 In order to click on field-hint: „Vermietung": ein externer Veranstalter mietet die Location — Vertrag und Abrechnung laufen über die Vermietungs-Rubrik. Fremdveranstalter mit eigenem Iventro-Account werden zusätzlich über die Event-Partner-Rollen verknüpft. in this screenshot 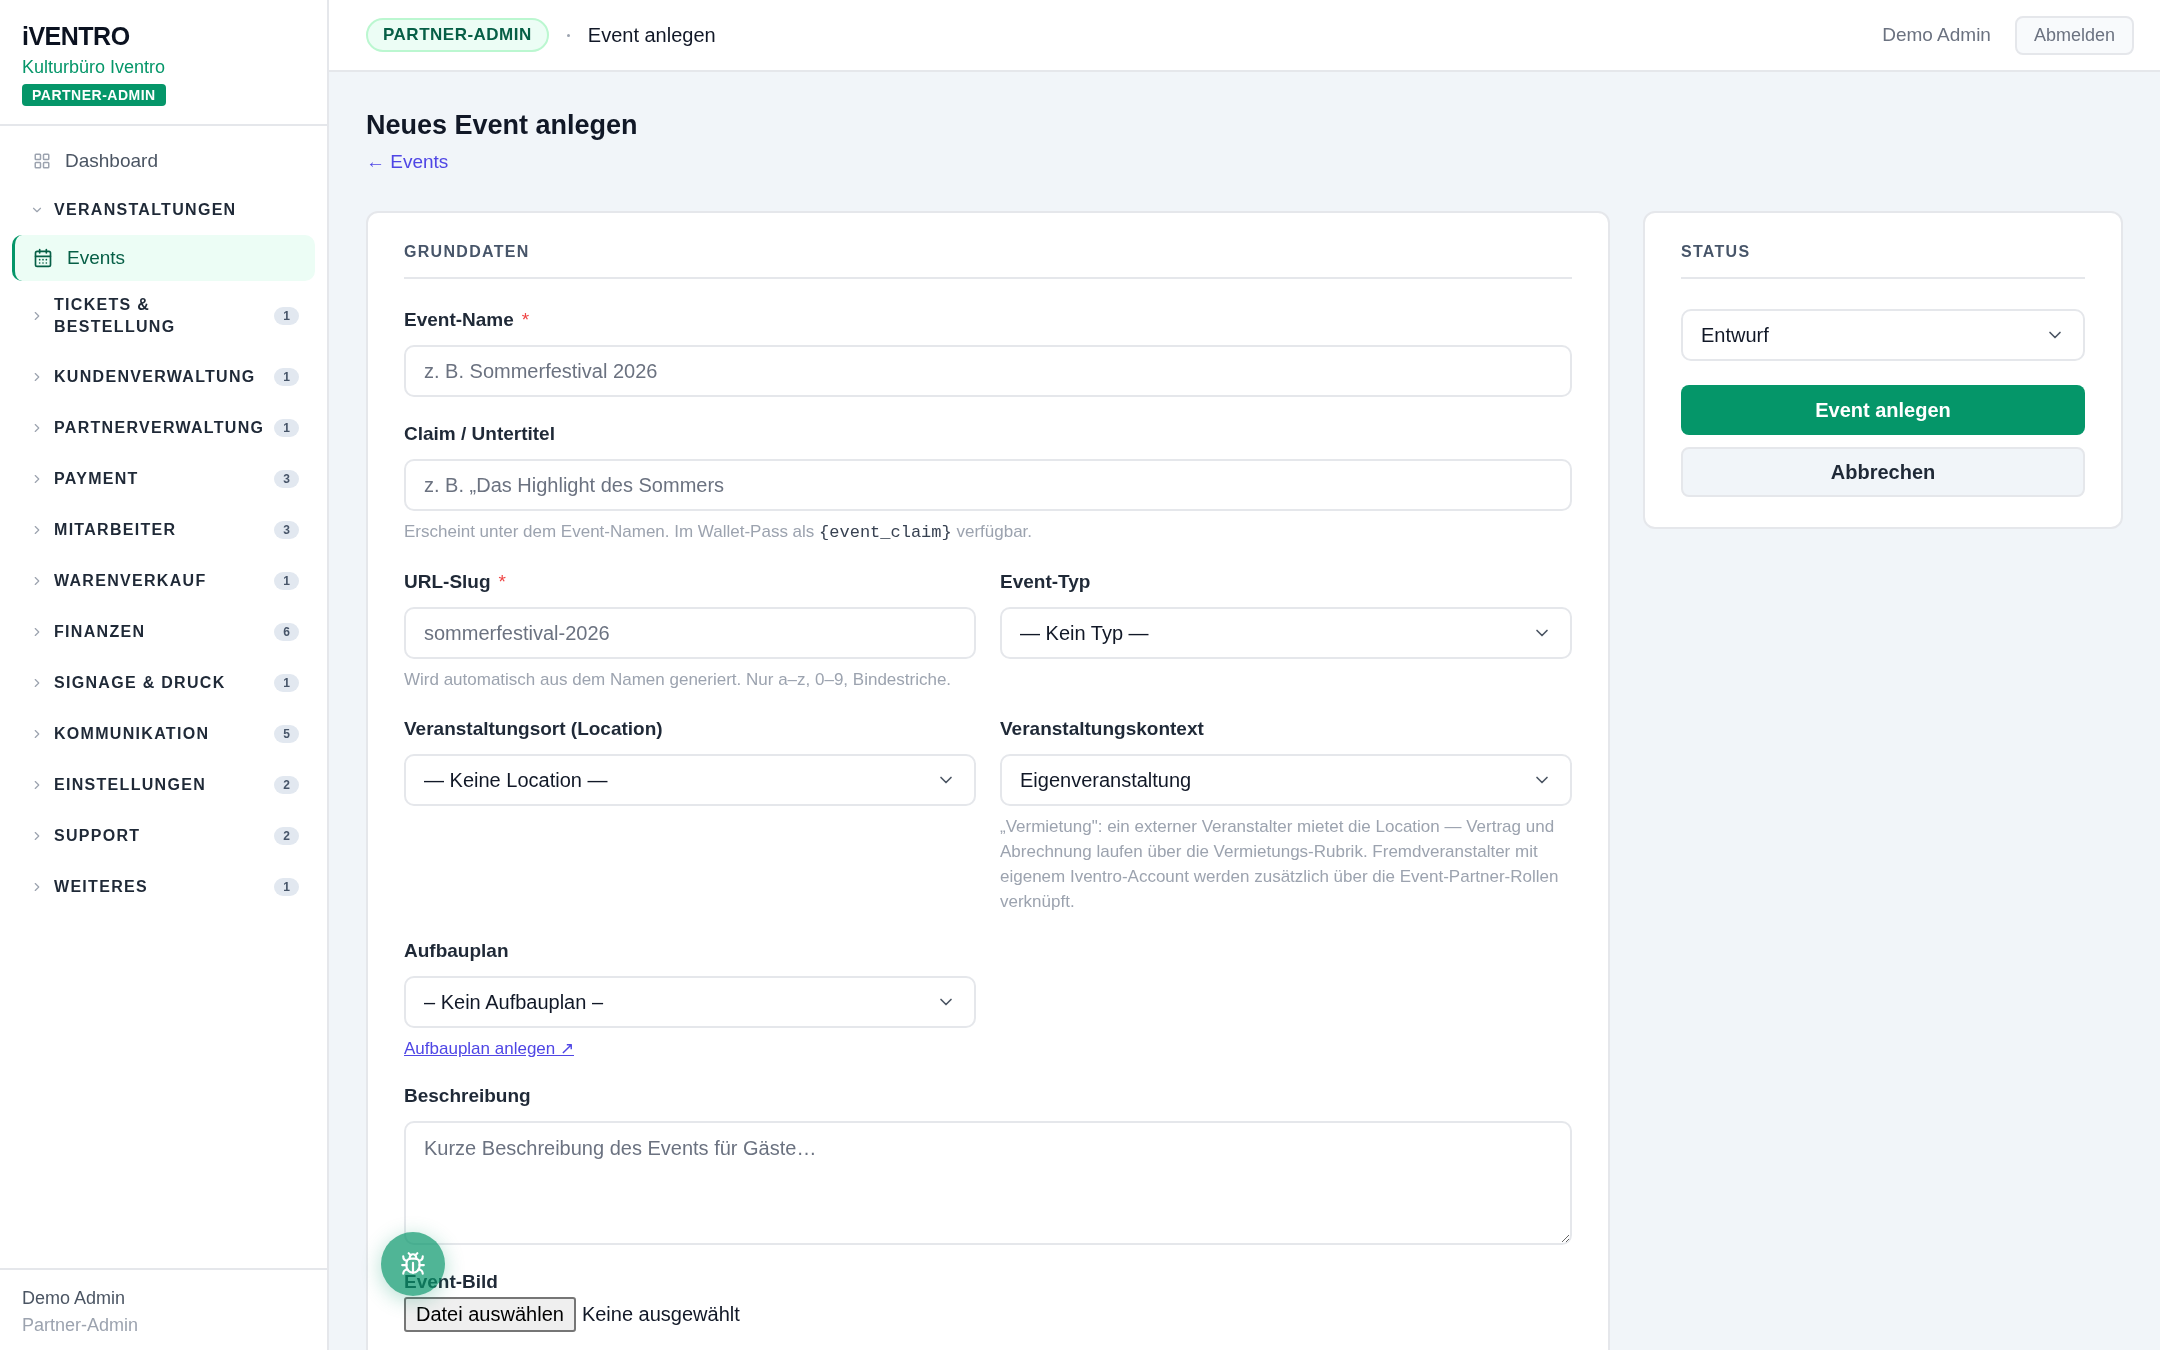, I will do `click(1280, 864)`.